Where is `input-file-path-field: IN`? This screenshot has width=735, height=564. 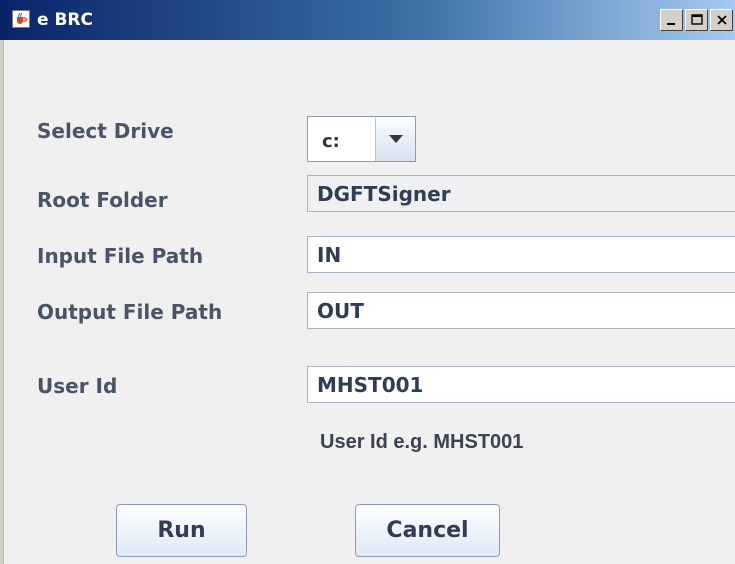 input-file-path-field: IN is located at coordinates (521, 254).